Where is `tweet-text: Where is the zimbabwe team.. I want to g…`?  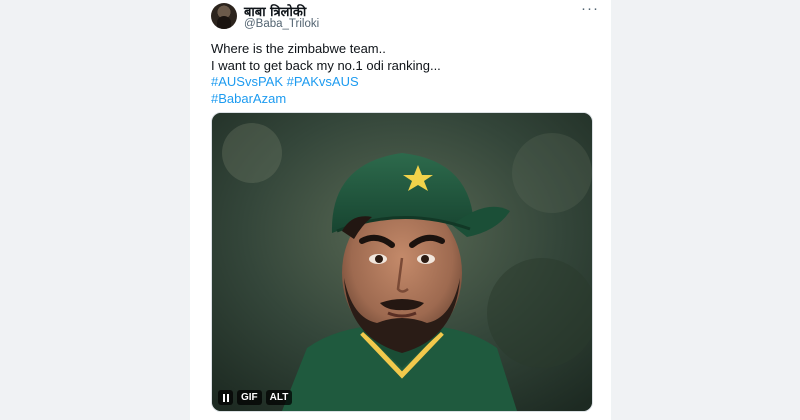 tweet-text: Where is the zimbabwe team.. I want to g… is located at coordinates (406, 74).